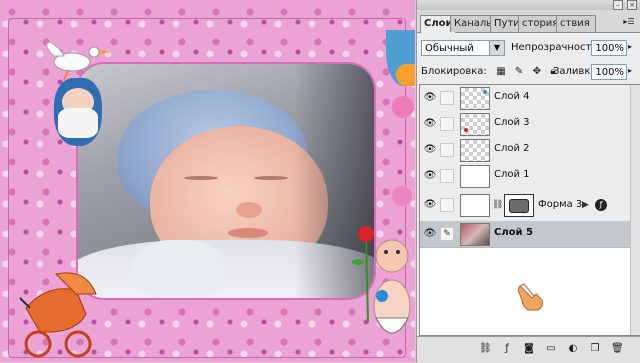  I want to click on blend-mode-select: Обычный ▼, so click(463, 48).